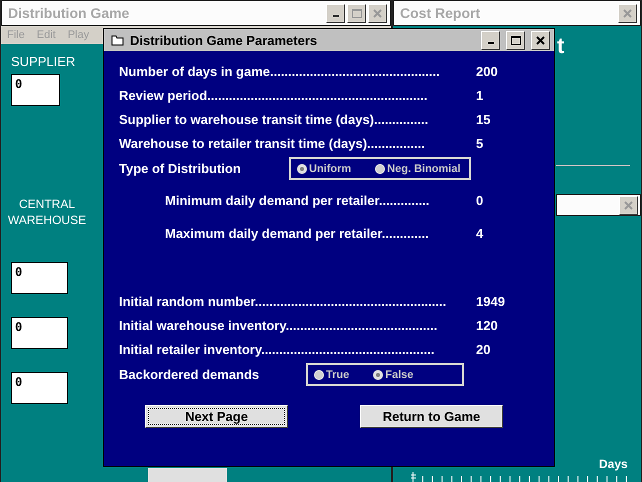  What do you see at coordinates (180, 168) in the screenshot?
I see `parameter-label: Type of Distribution` at bounding box center [180, 168].